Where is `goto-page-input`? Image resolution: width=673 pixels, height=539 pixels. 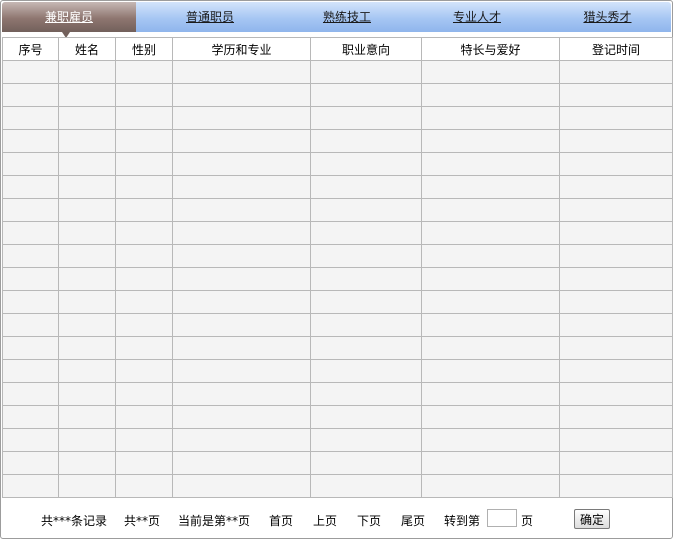
goto-page-input is located at coordinates (502, 518).